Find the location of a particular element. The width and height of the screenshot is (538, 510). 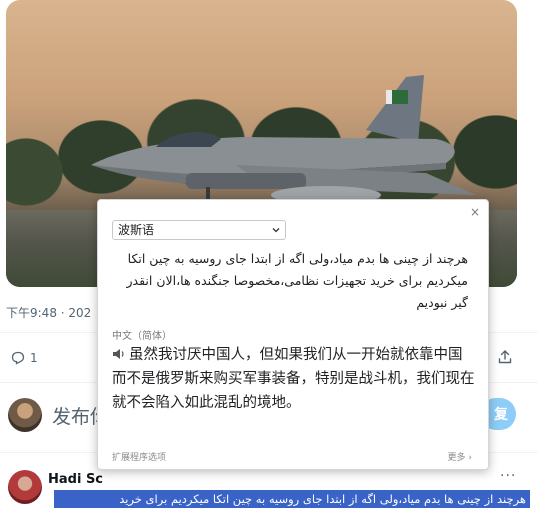

close-icon: × is located at coordinates (475, 212).